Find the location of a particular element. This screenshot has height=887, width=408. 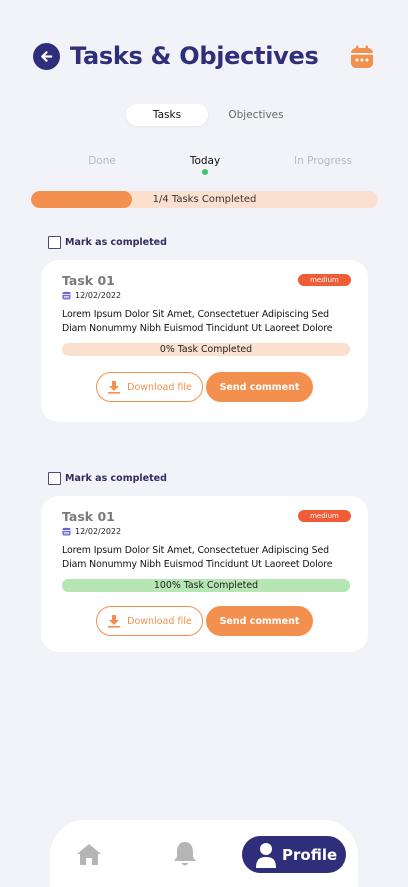

segmented-control: Tasks Objectives is located at coordinates (208, 115).